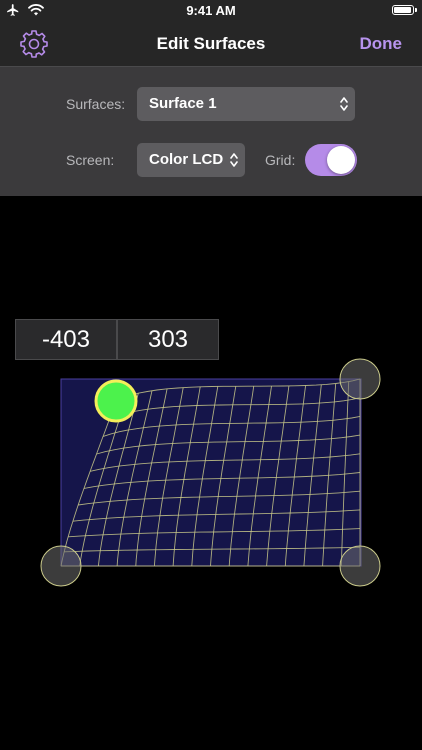 Image resolution: width=422 pixels, height=750 pixels. Describe the element at coordinates (61, 566) in the screenshot. I see `bottom-left-handle` at that location.